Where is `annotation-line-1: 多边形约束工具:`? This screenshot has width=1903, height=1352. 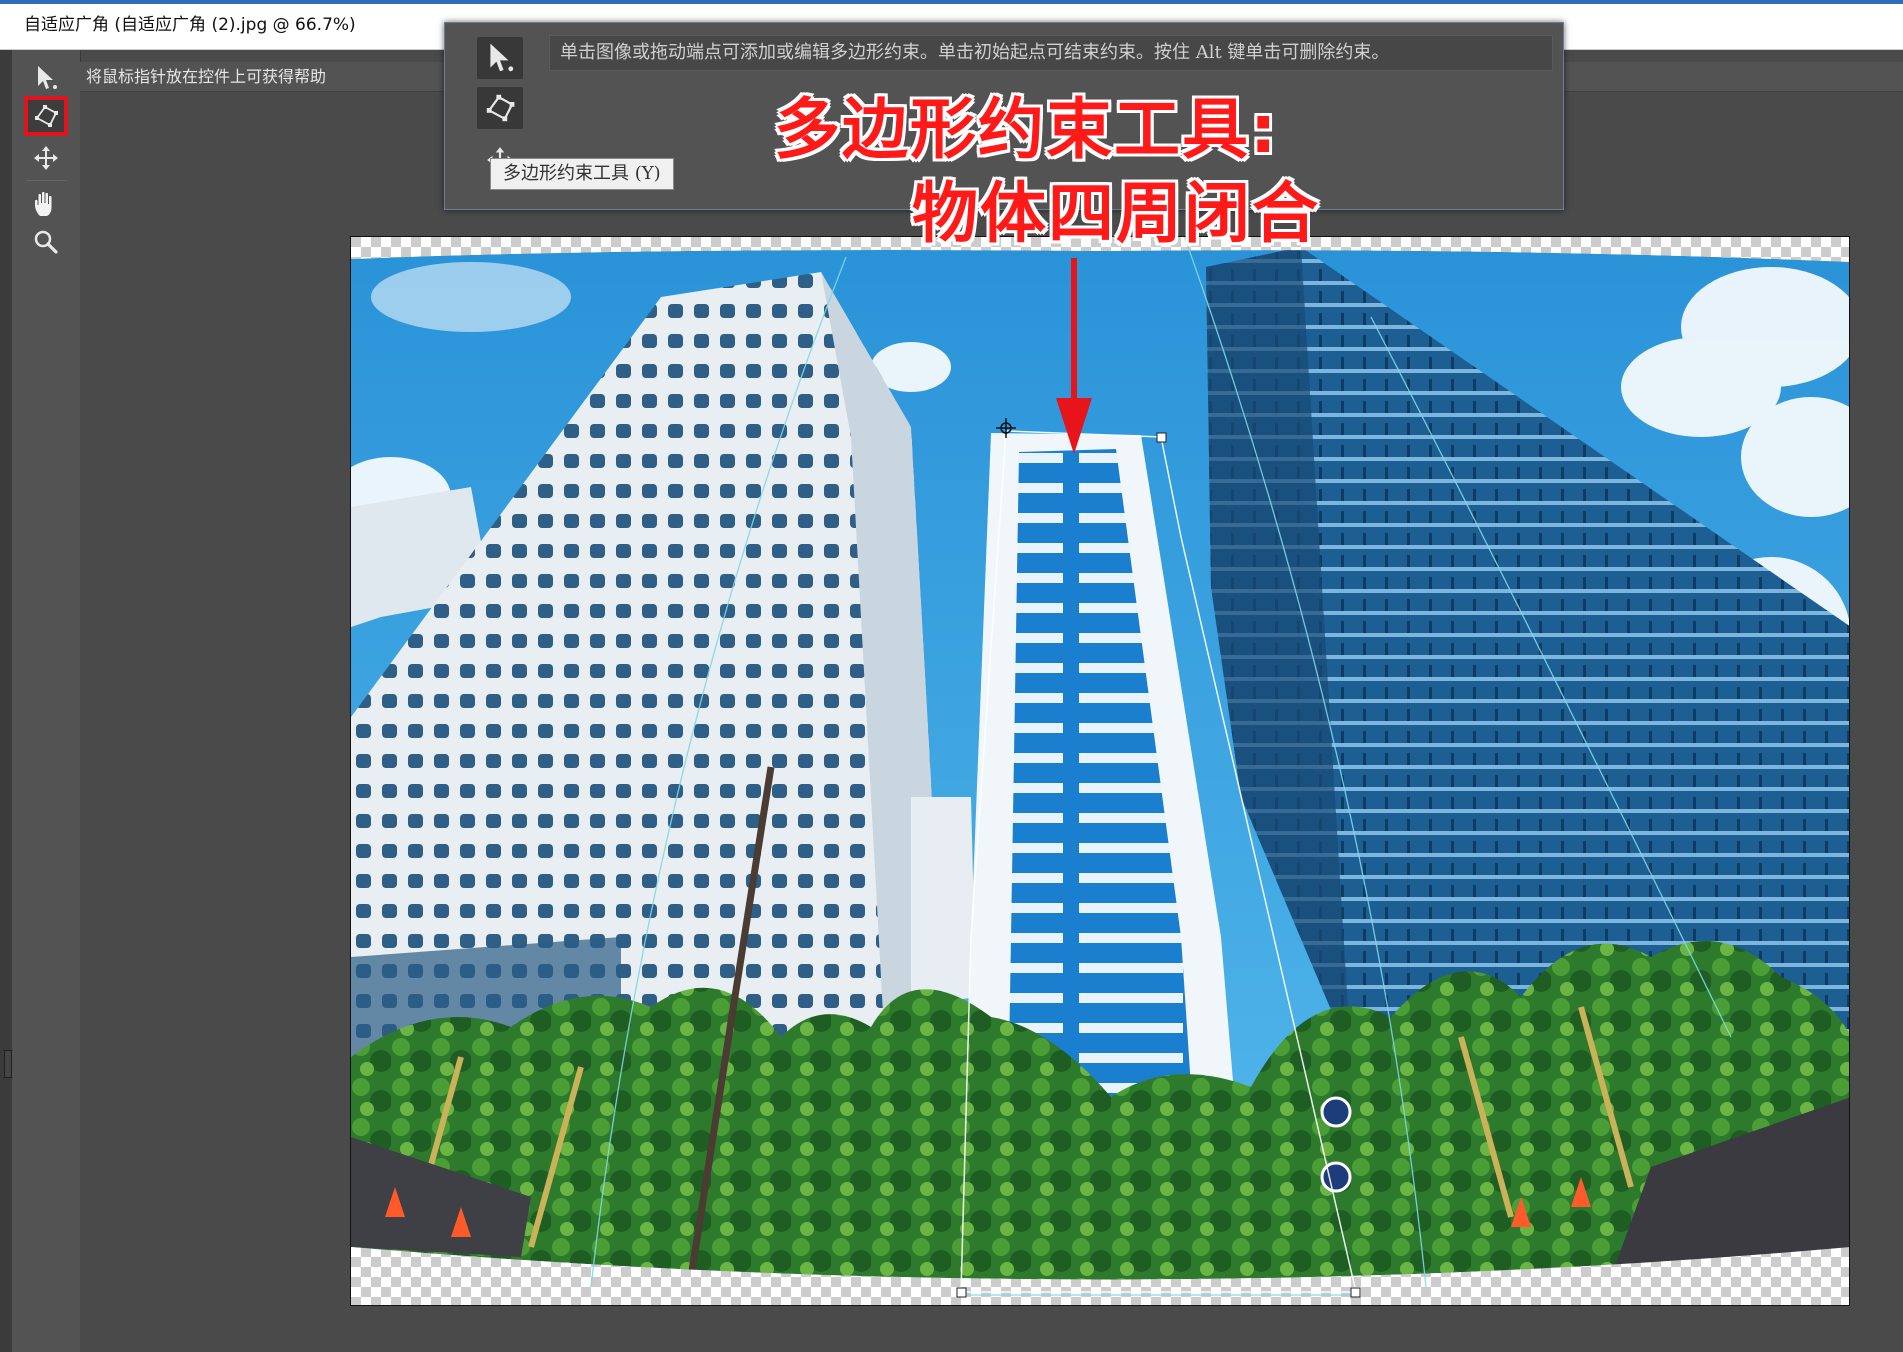
annotation-line-1: 多边形约束工具: is located at coordinates (1026, 129).